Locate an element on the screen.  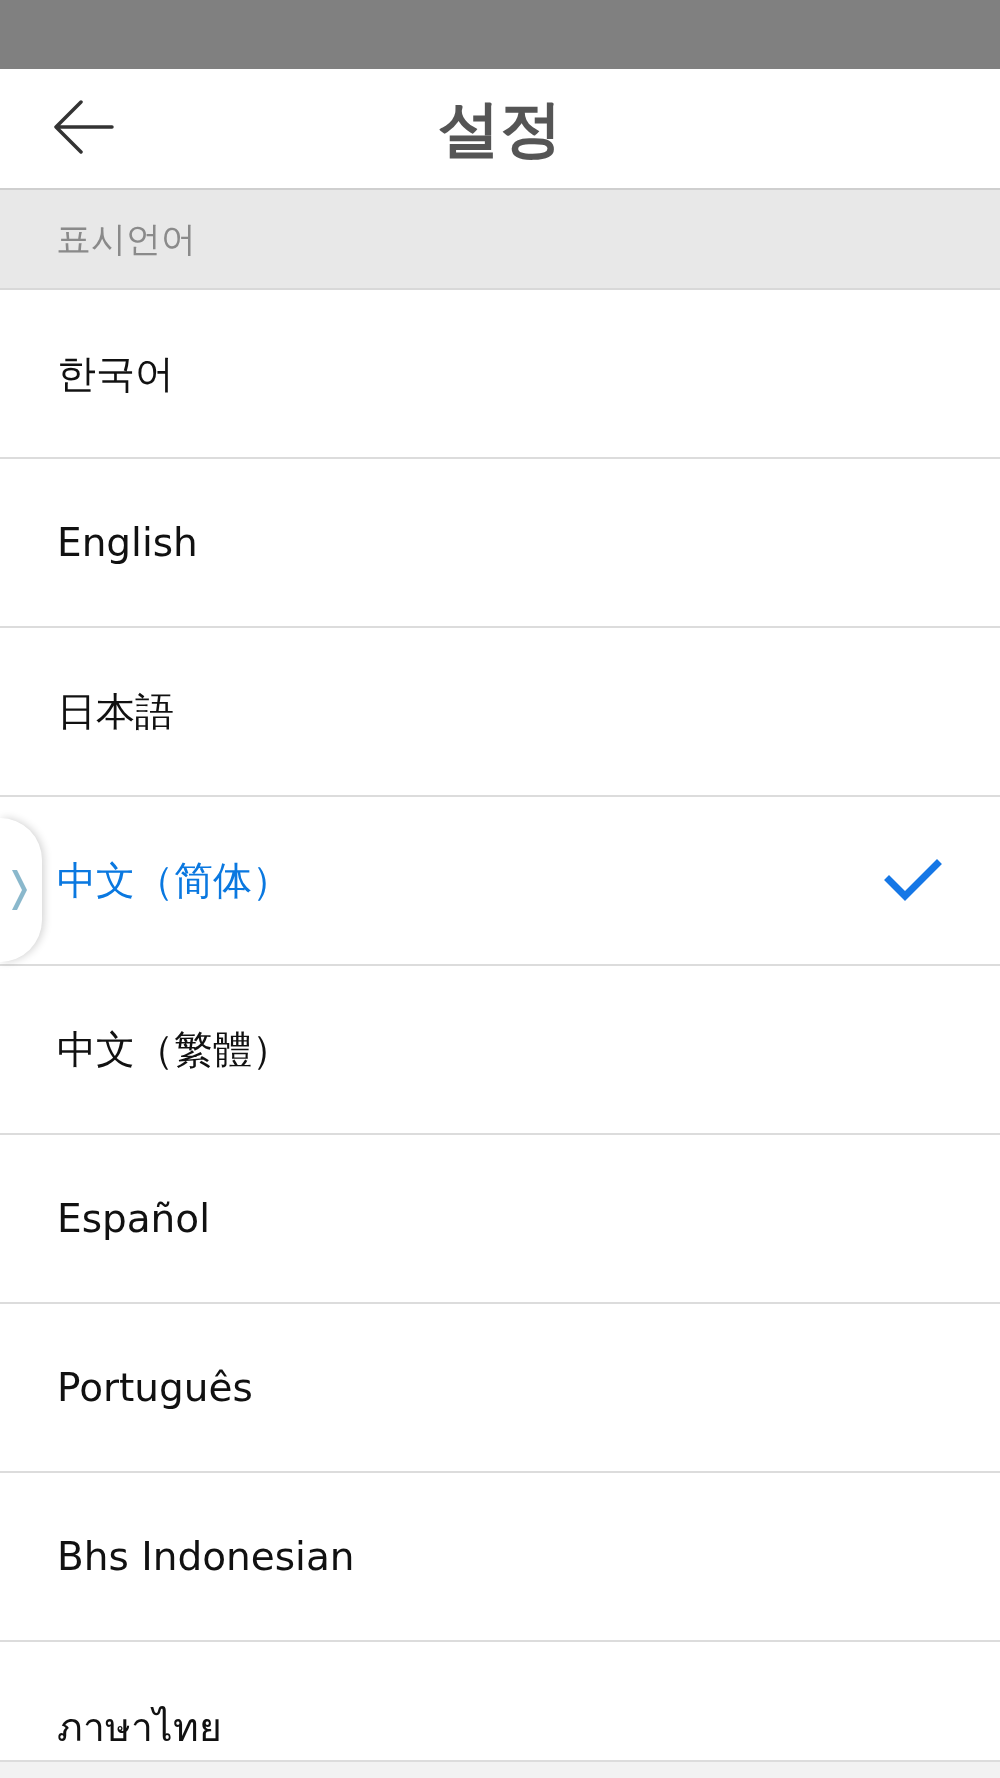
language-option: ภาษาไทย is located at coordinates (500, 1702).